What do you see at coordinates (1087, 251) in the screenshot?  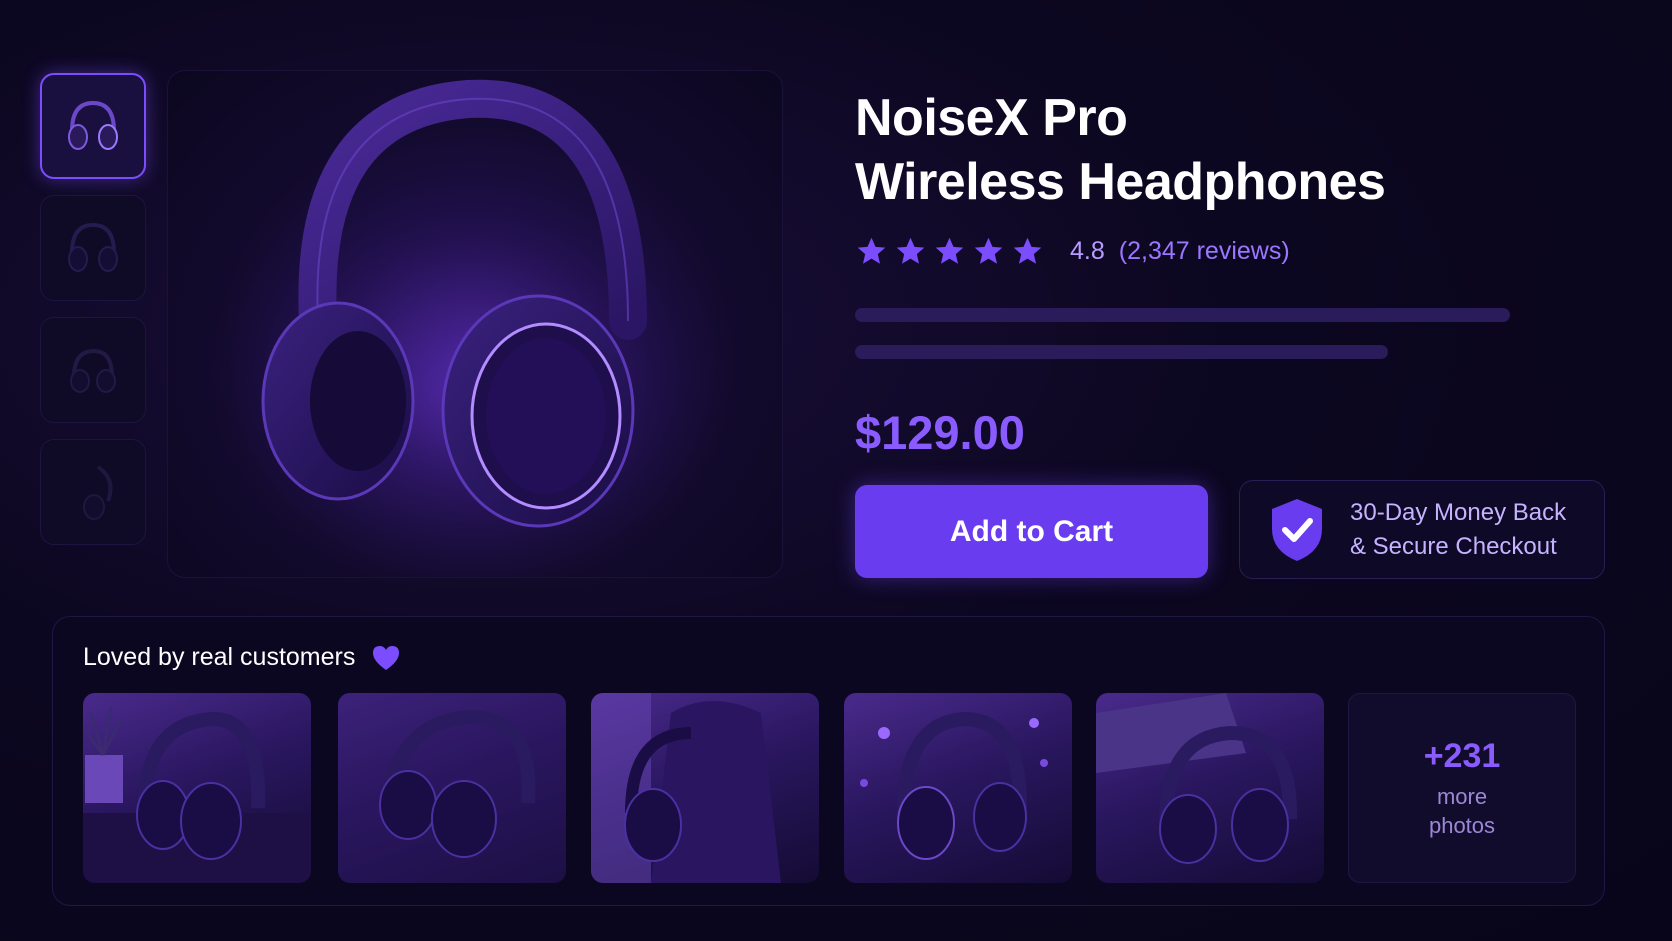 I see `rating-value: 4.8` at bounding box center [1087, 251].